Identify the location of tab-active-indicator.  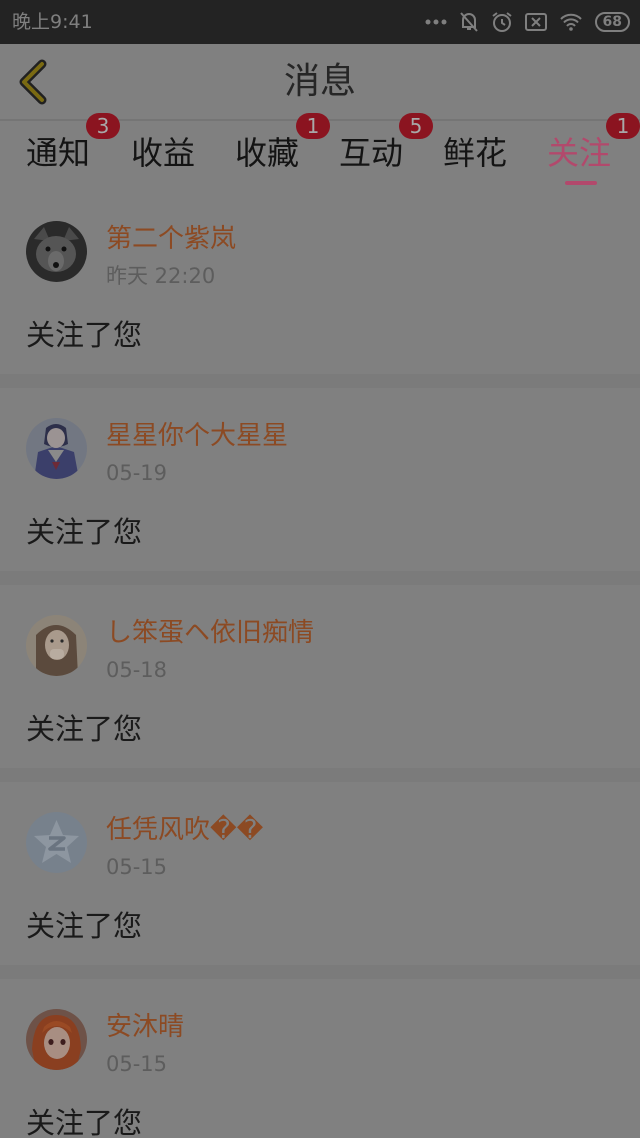
(581, 183).